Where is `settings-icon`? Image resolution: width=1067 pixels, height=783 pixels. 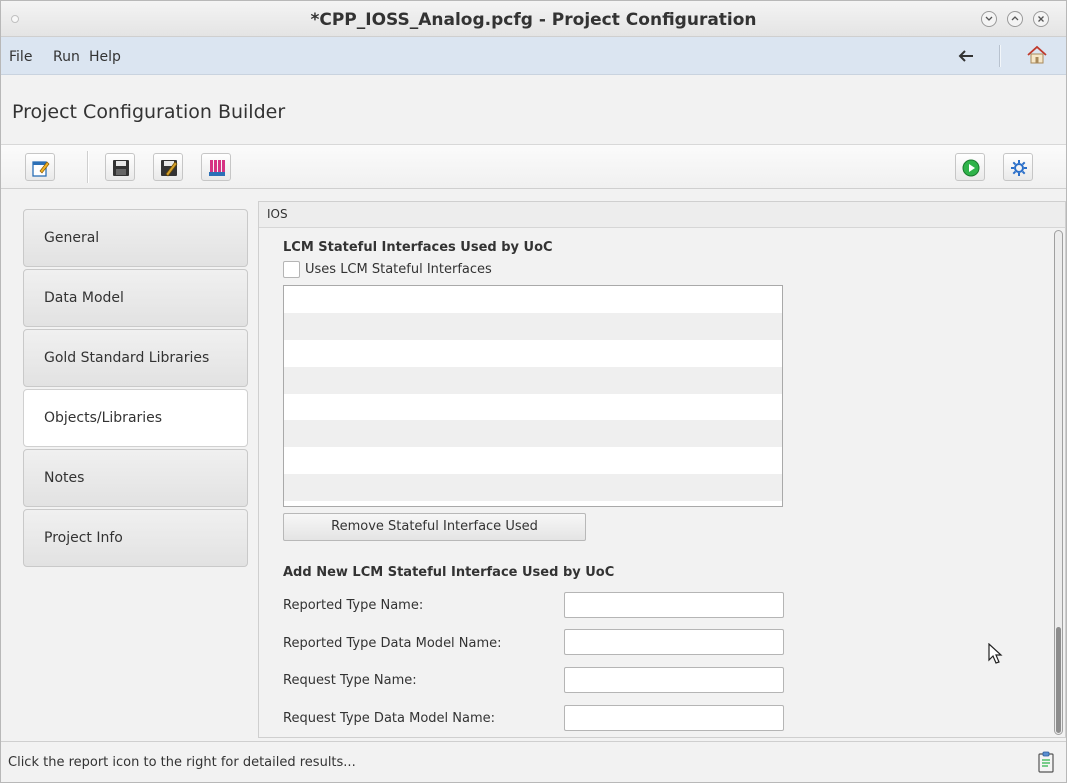
settings-icon is located at coordinates (1019, 168).